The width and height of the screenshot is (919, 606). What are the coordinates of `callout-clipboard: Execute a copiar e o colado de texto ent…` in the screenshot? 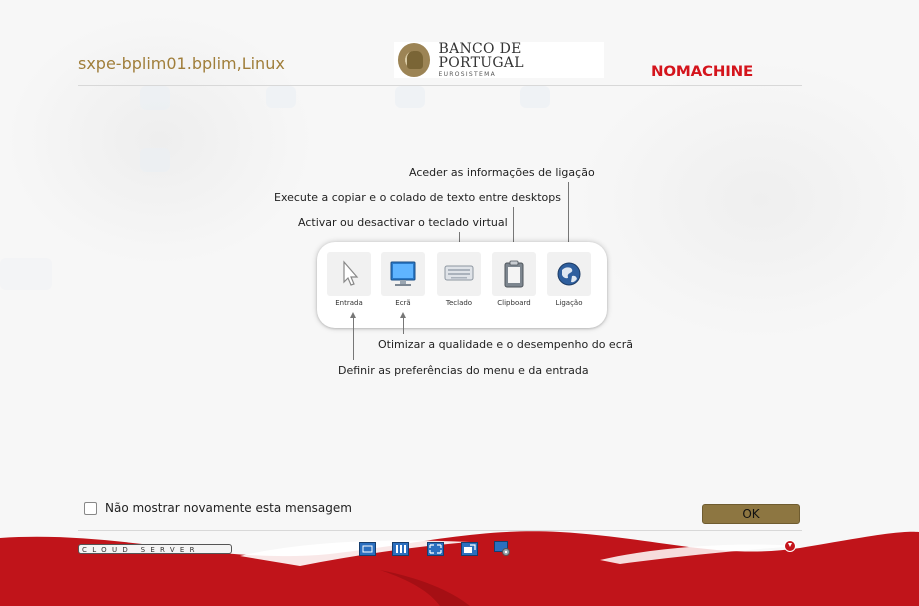 It's located at (417, 197).